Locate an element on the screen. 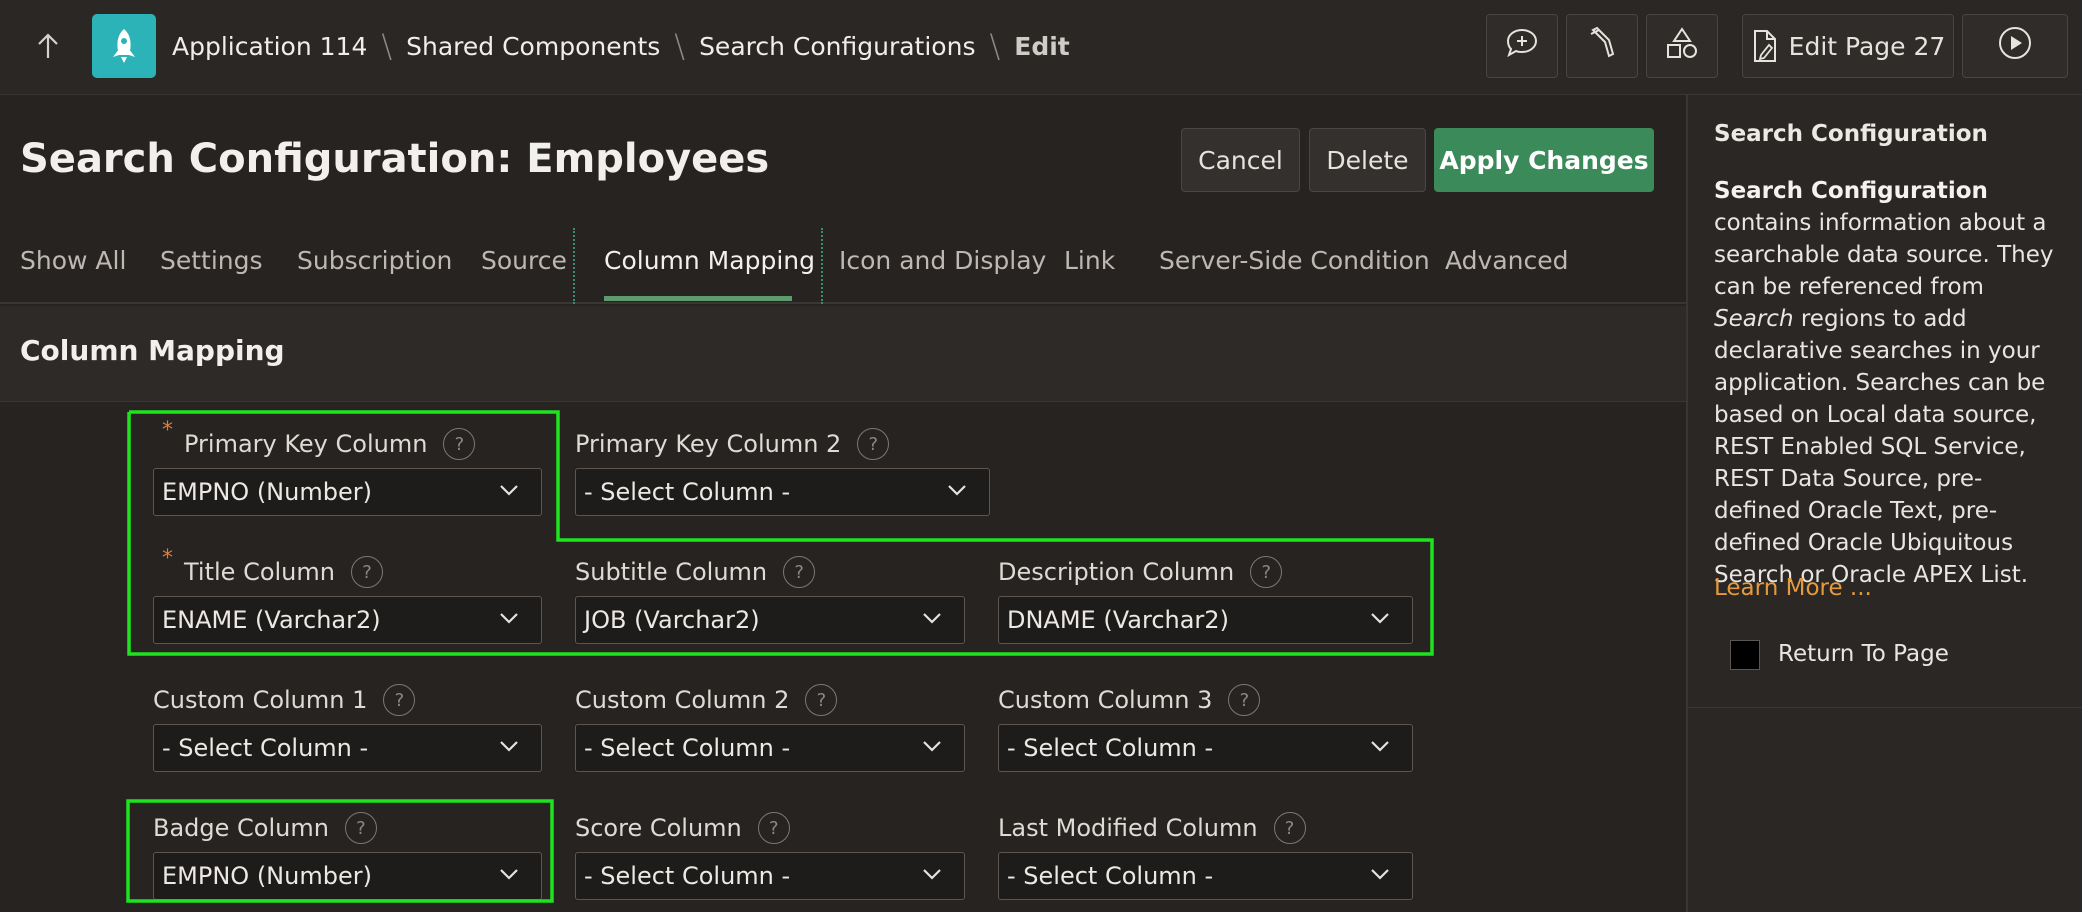 The image size is (2082, 912). run-page-button is located at coordinates (2015, 46).